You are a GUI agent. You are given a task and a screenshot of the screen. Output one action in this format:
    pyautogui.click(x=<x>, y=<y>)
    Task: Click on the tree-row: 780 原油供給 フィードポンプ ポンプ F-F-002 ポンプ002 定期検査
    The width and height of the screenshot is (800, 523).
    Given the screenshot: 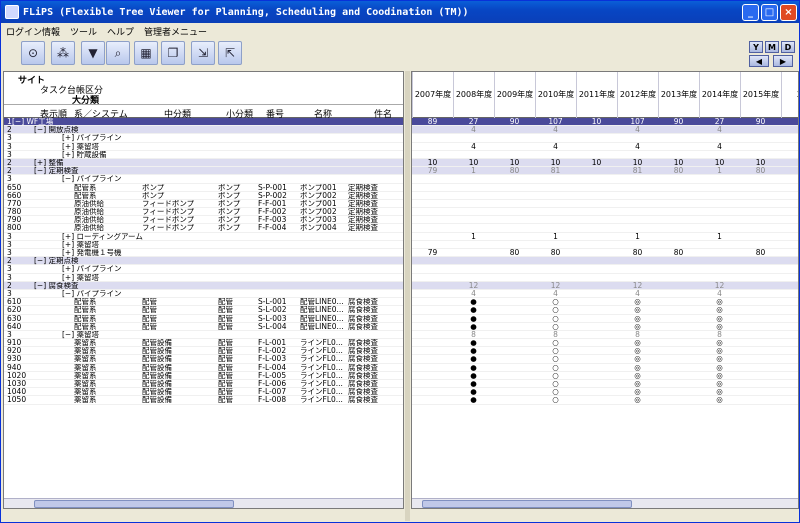 What is the action you would take?
    pyautogui.click(x=203, y=212)
    